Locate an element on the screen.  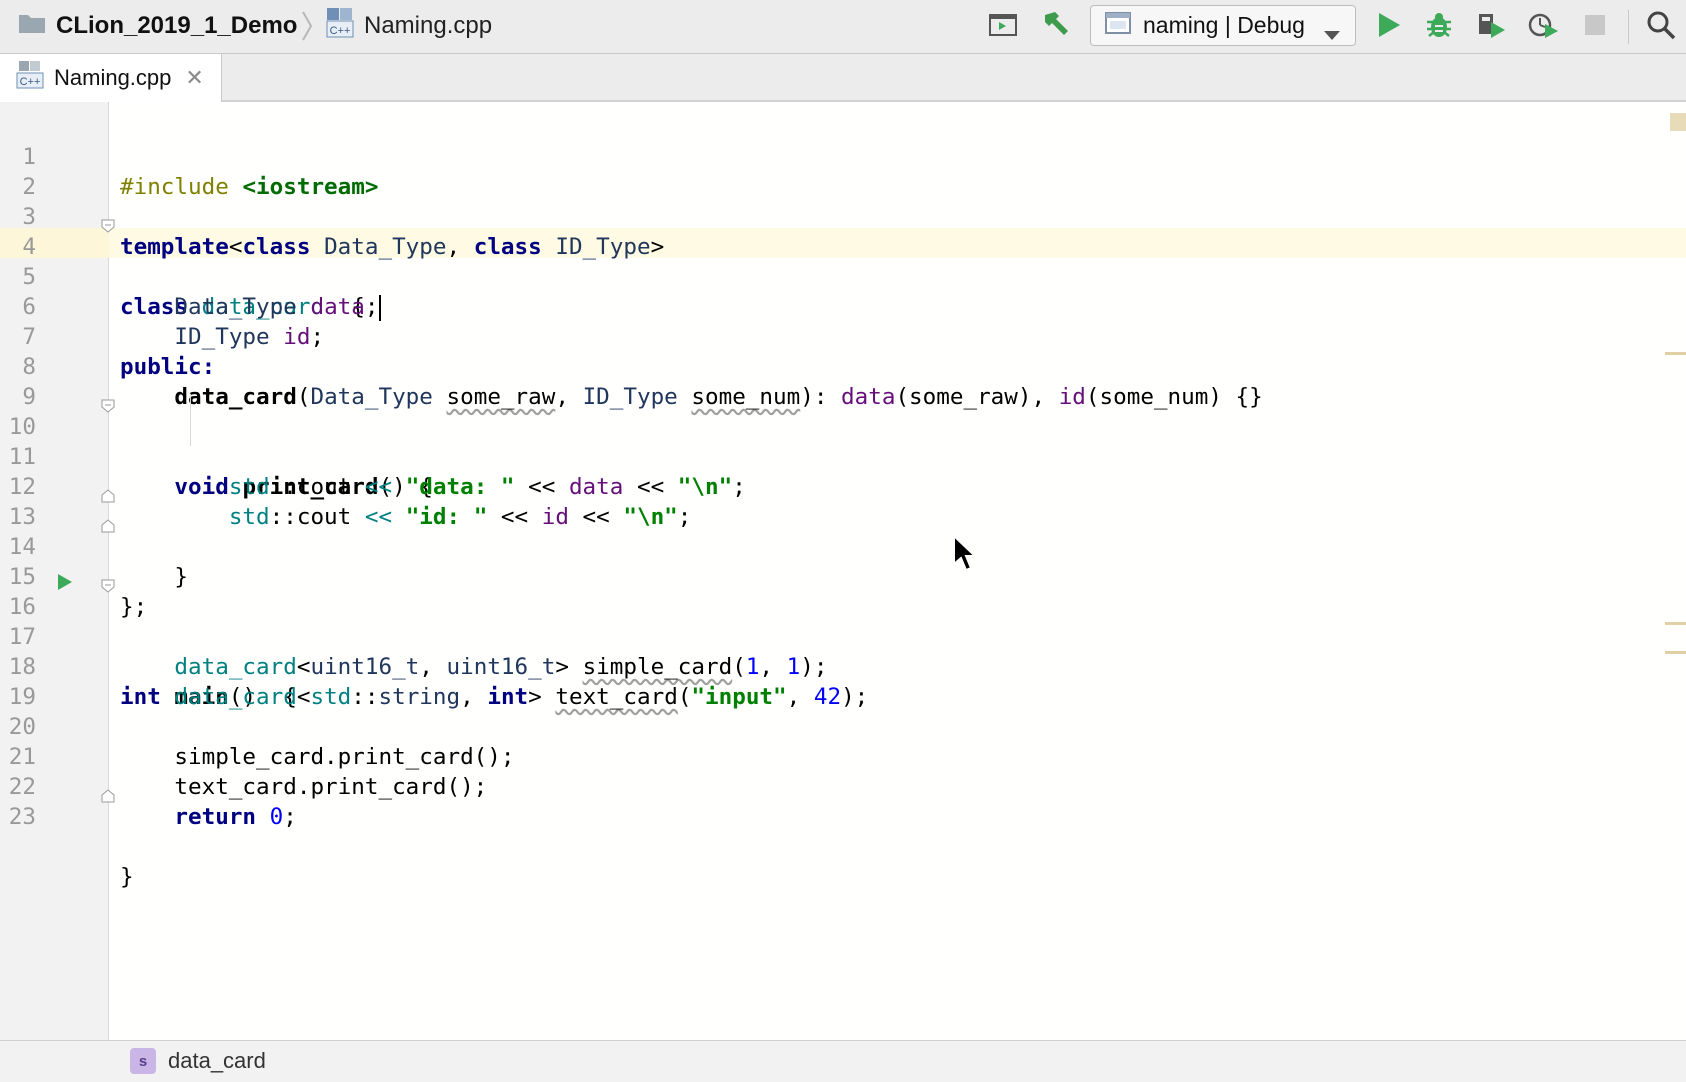
code-line: 6 ID_Type id; is located at coordinates (843, 306).